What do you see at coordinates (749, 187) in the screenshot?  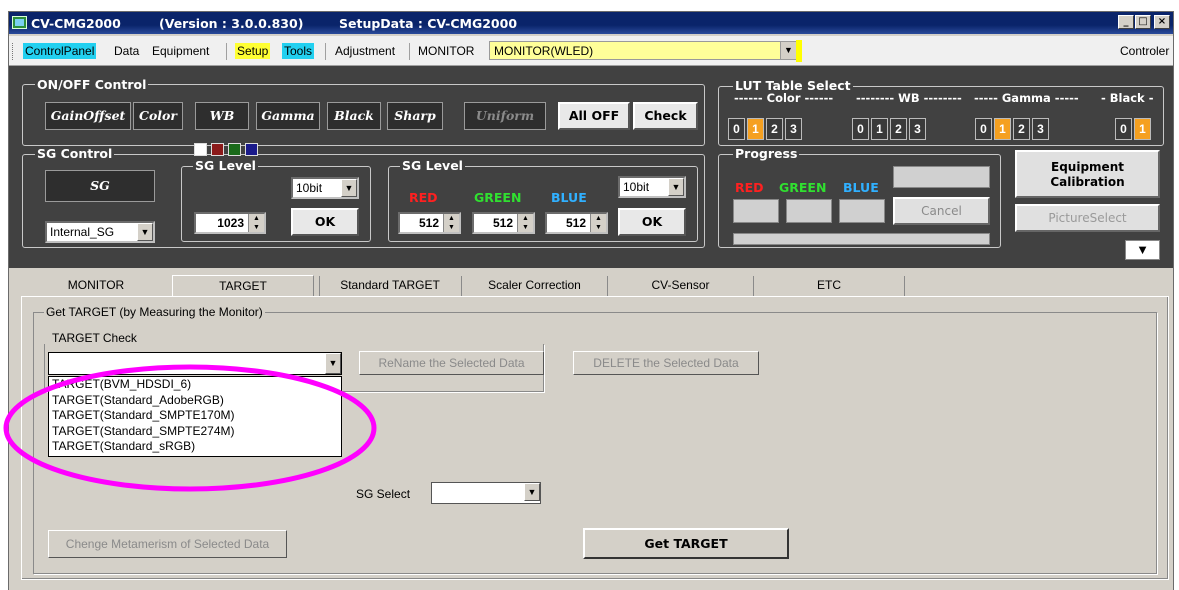 I see `progress-red-label: RED` at bounding box center [749, 187].